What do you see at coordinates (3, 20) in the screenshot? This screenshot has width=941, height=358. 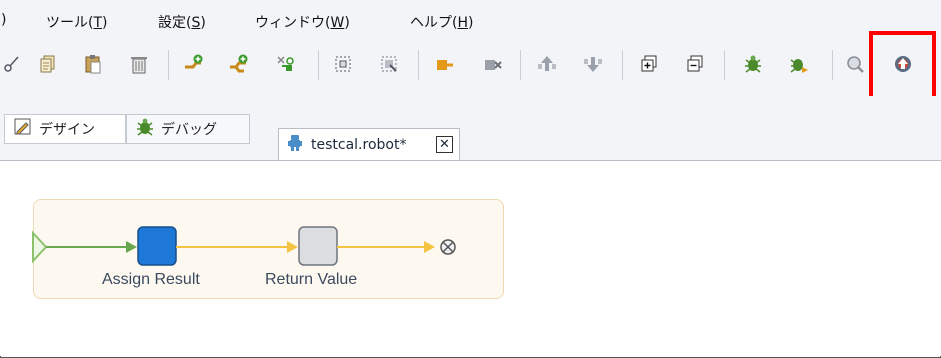 I see `menu-item-partial: )` at bounding box center [3, 20].